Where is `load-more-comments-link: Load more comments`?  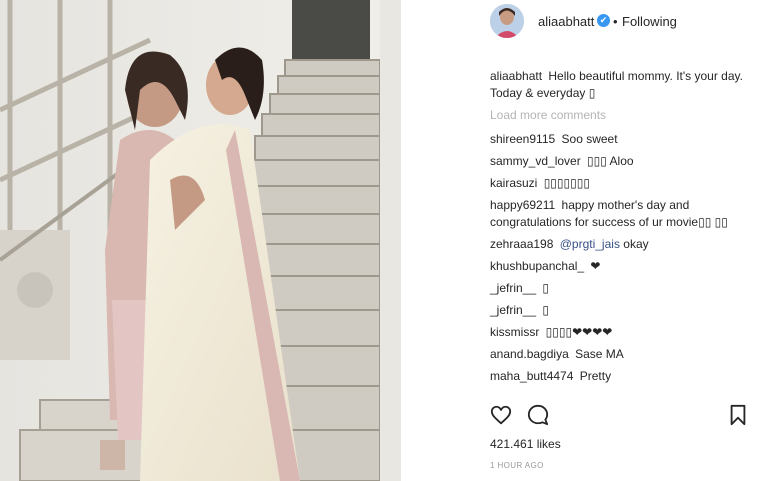 load-more-comments-link: Load more comments is located at coordinates (548, 115).